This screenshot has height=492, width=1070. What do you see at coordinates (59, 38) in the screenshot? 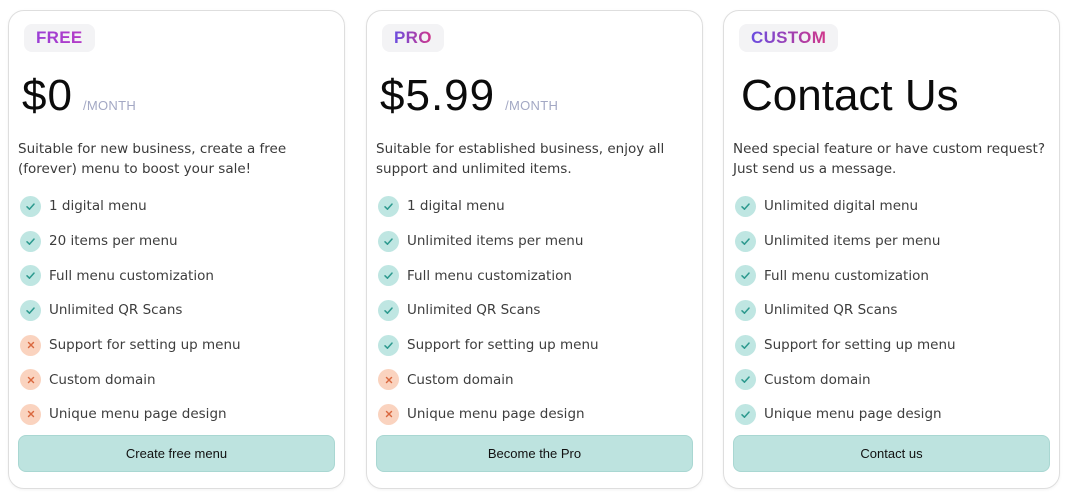
I see `plan-badge: FREE` at bounding box center [59, 38].